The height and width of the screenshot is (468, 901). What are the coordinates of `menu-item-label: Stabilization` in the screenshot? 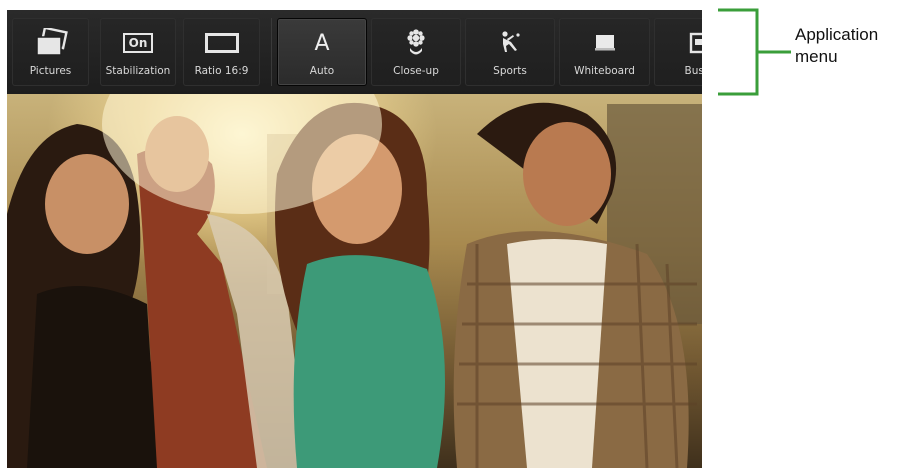 It's located at (138, 71).